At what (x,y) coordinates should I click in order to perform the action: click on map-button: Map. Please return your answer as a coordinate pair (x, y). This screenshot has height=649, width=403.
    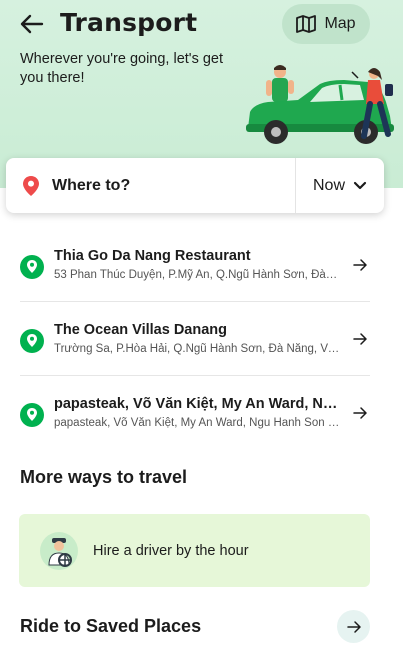
    Looking at the image, I should click on (326, 24).